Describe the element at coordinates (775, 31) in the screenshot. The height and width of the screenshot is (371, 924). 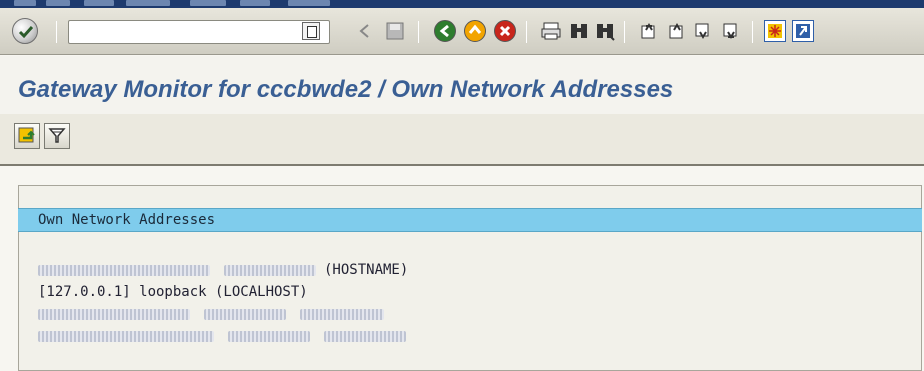
I see `create-session-icon` at that location.